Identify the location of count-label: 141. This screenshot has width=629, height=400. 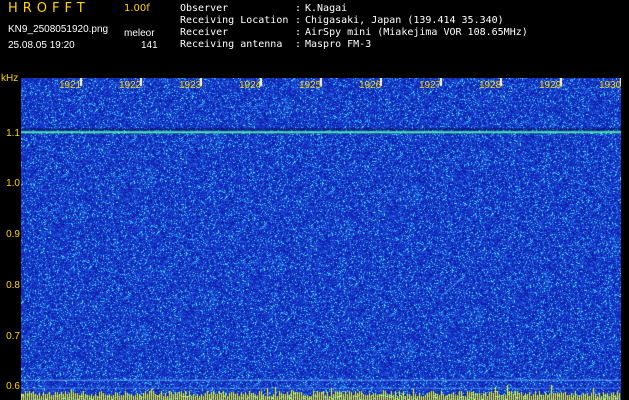
(149, 45).